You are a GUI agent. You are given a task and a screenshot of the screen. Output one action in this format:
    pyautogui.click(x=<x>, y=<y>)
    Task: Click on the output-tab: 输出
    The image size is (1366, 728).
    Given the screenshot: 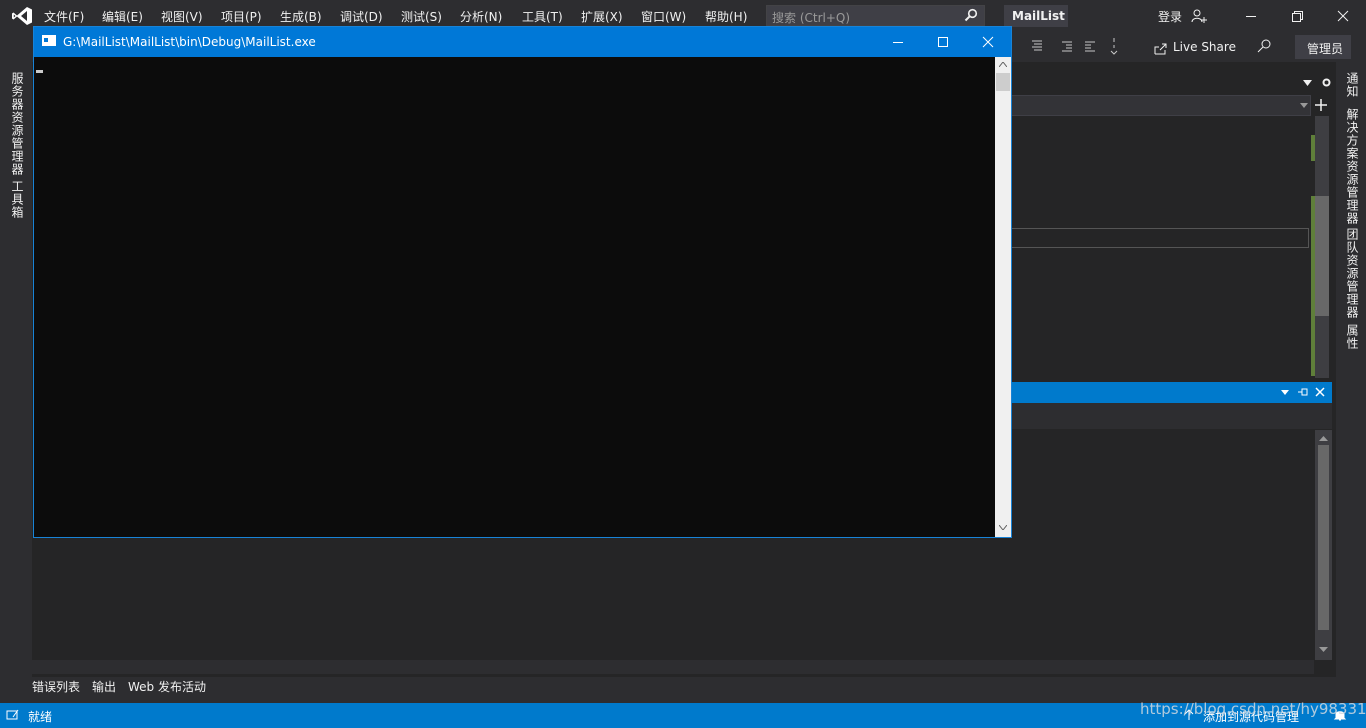 What is the action you would take?
    pyautogui.click(x=104, y=686)
    